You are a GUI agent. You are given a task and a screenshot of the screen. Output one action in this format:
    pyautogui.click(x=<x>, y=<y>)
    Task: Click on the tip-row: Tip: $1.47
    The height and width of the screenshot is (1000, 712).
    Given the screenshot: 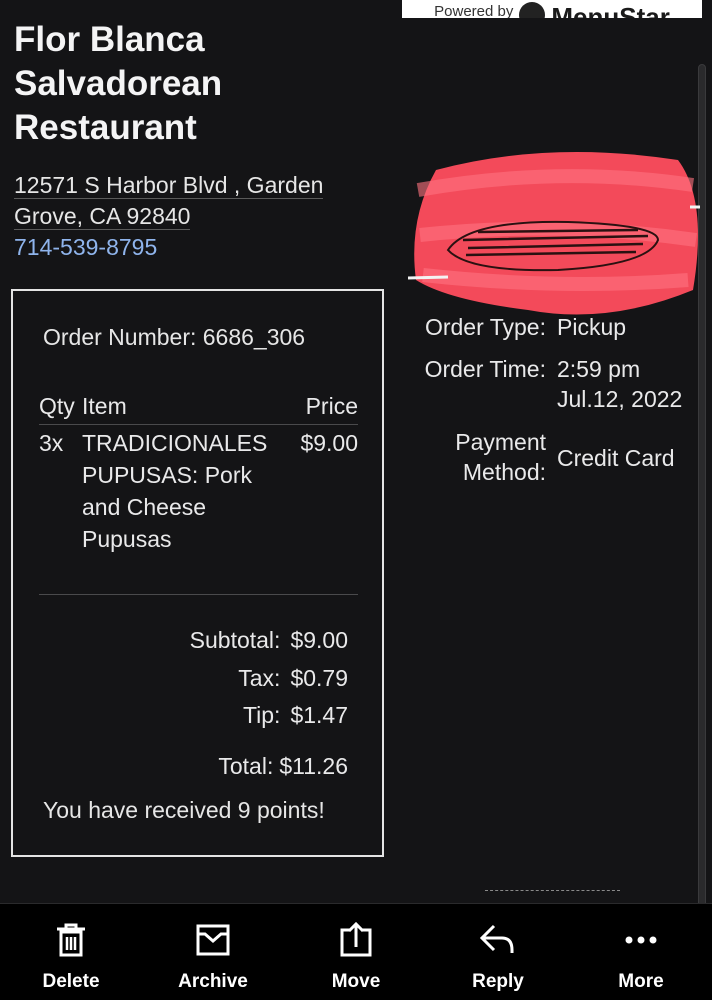 What is the action you would take?
    pyautogui.click(x=295, y=715)
    